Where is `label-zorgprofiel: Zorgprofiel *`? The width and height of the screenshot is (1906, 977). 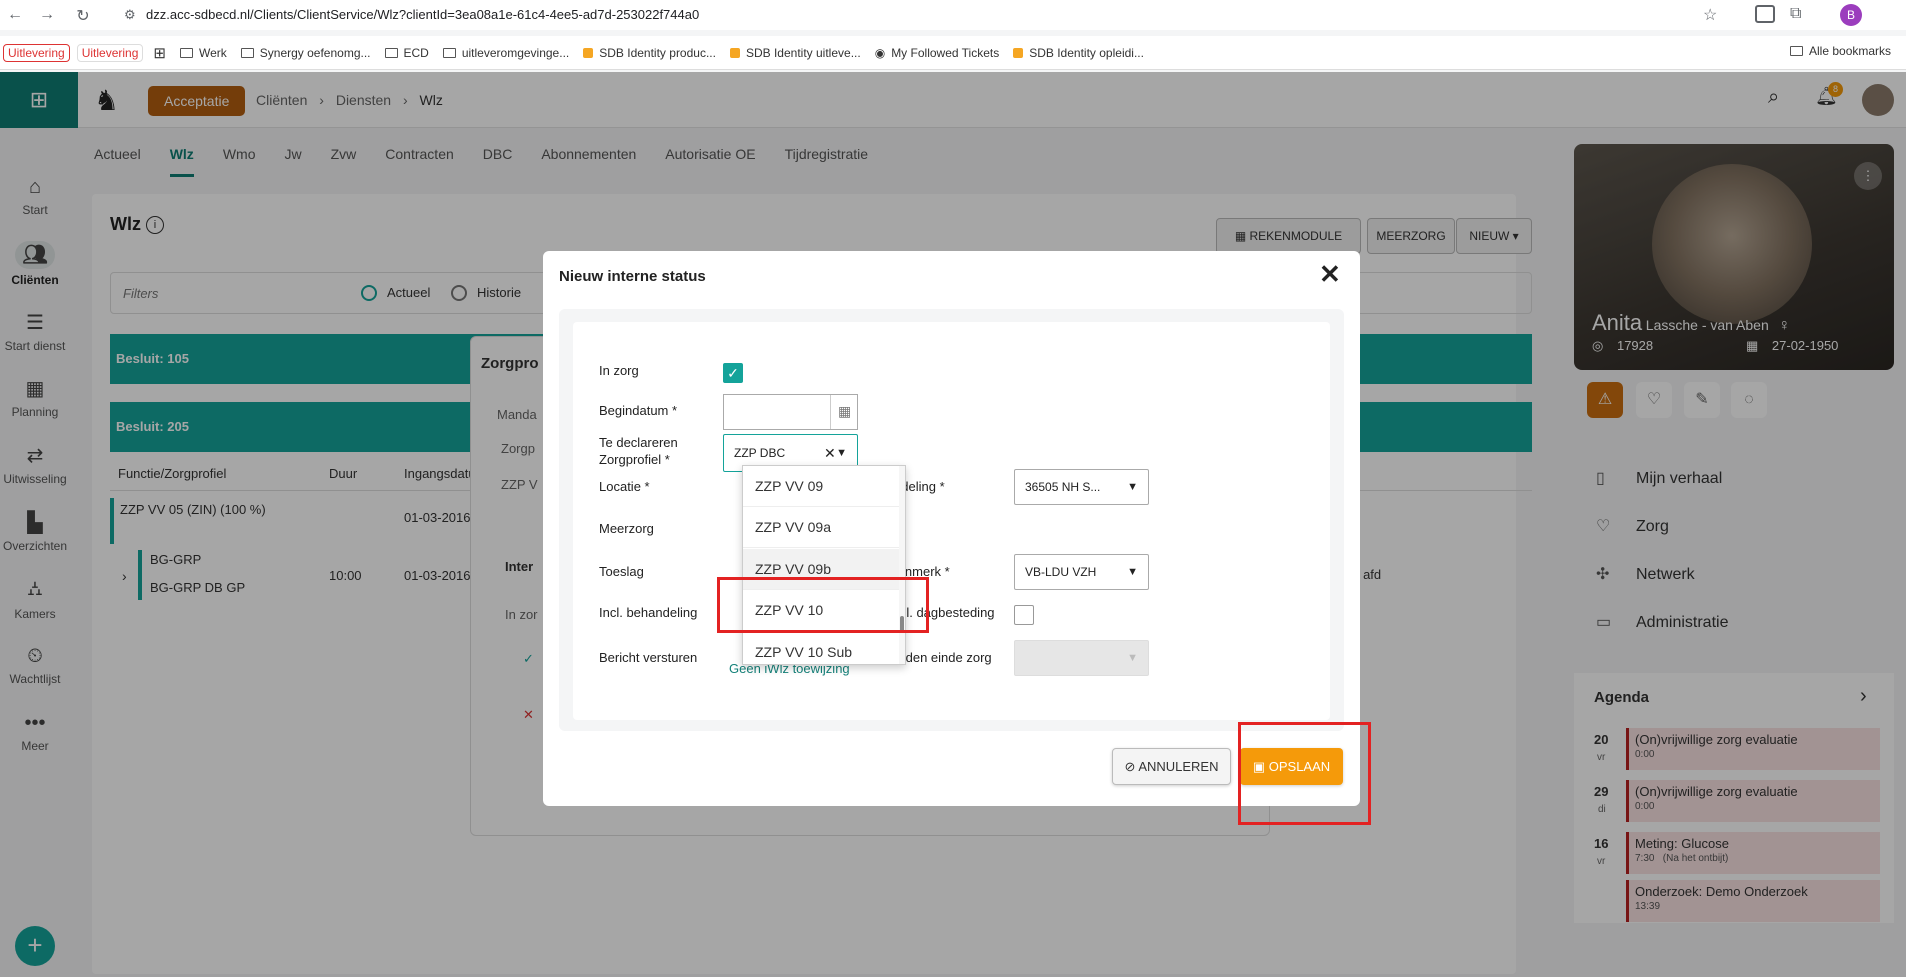
label-zorgprofiel: Zorgprofiel * is located at coordinates (634, 459).